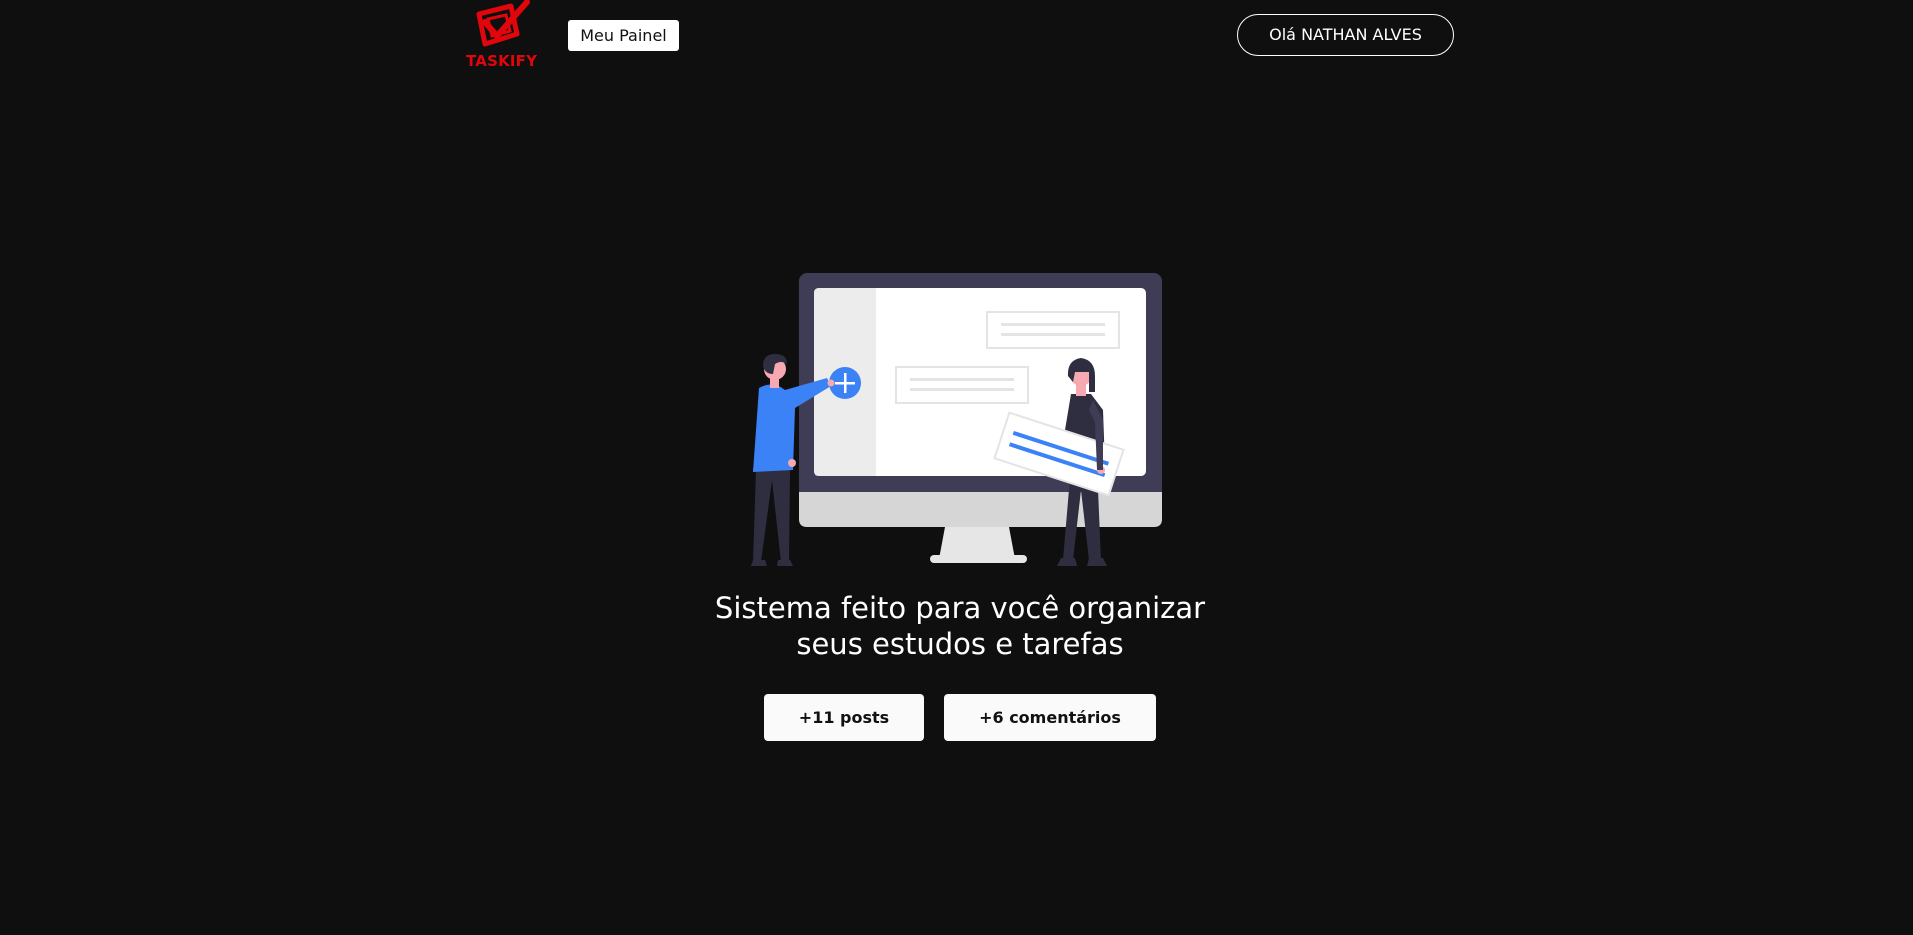 The width and height of the screenshot is (1913, 935). What do you see at coordinates (960, 644) in the screenshot?
I see `hero-title-line2: seus estudos e tarefas` at bounding box center [960, 644].